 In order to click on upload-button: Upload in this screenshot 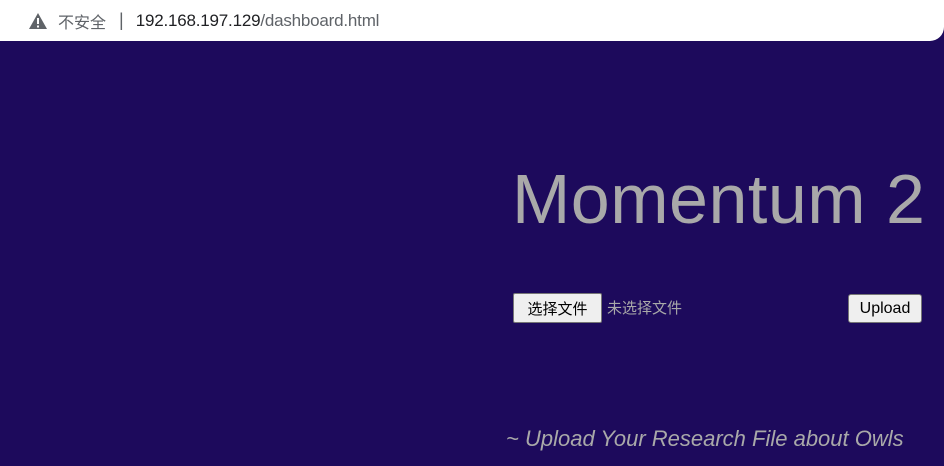, I will do `click(885, 308)`.